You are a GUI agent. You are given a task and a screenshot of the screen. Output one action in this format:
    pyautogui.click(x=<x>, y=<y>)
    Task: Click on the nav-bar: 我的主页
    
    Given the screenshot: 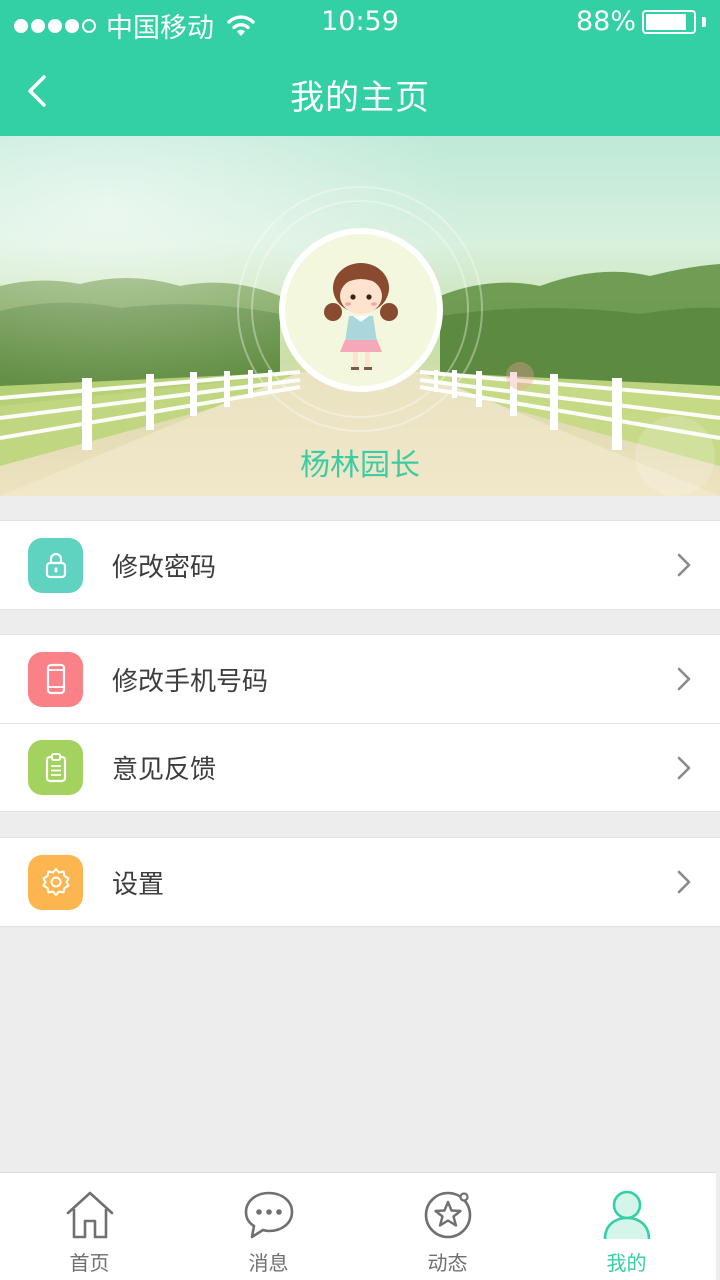 What is the action you would take?
    pyautogui.click(x=360, y=91)
    